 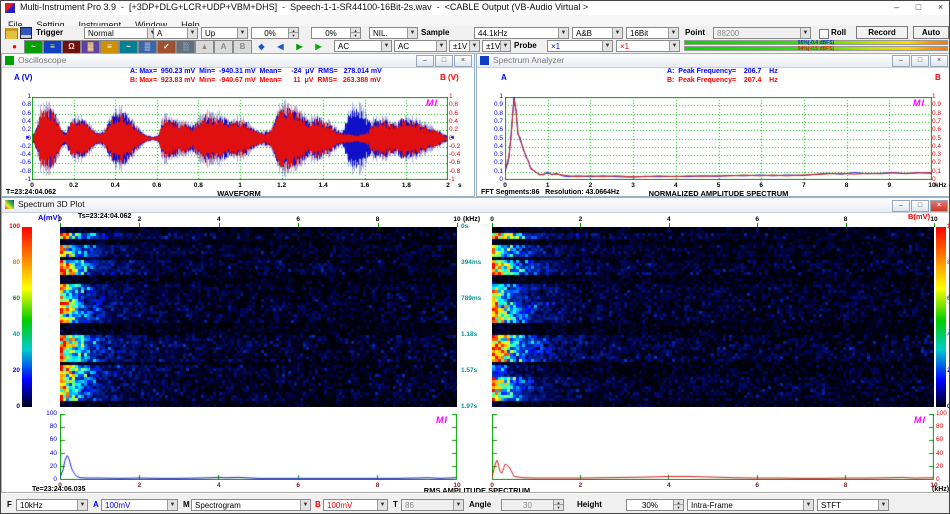 I want to click on frequency-range-select: 10kHz ▼, so click(x=52, y=505).